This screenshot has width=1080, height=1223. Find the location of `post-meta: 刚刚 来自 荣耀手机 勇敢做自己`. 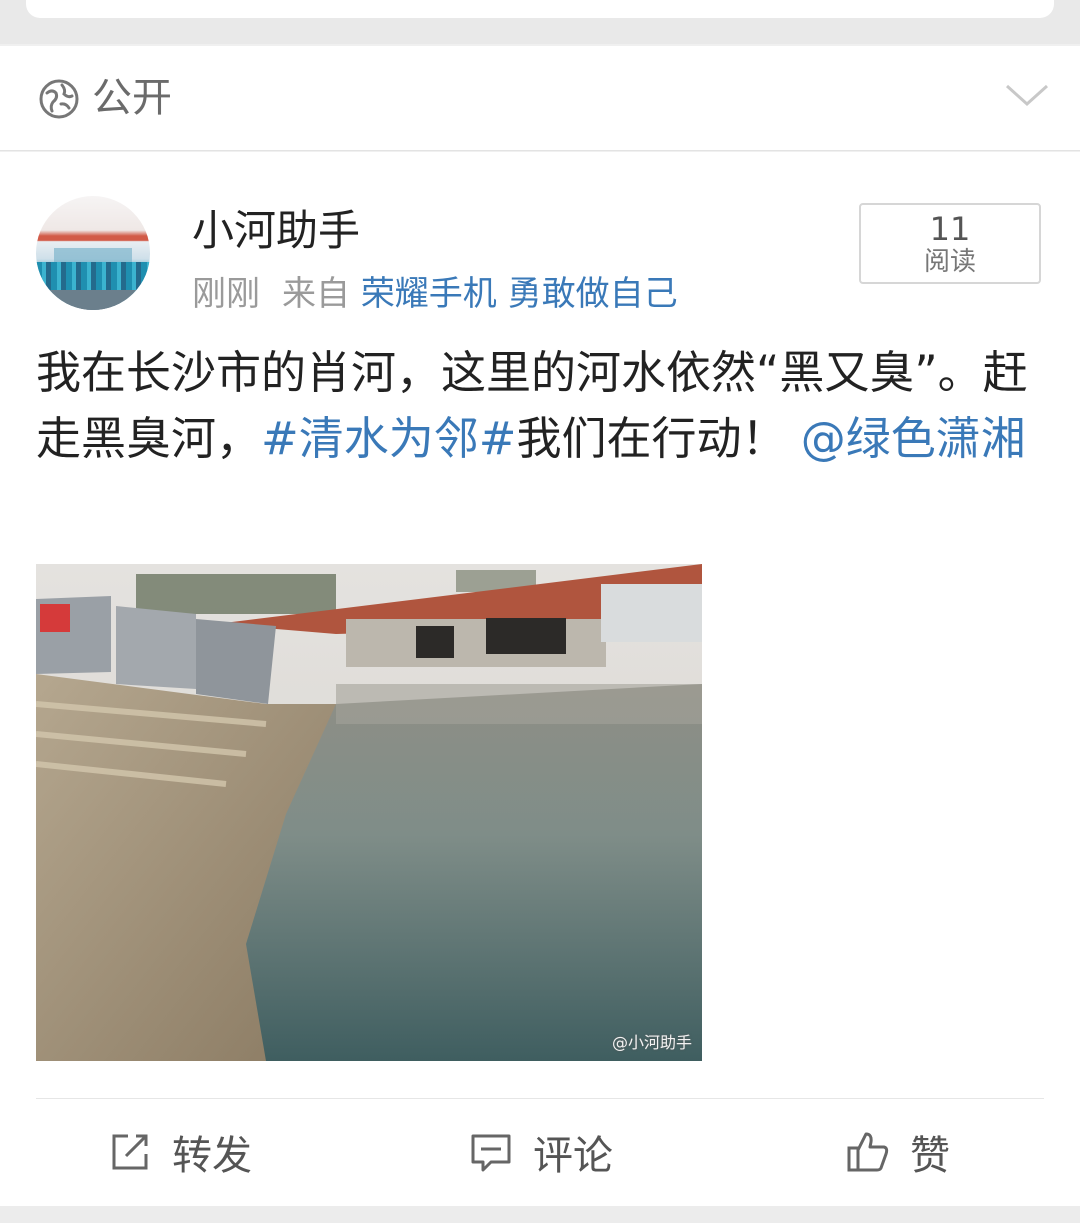

post-meta: 刚刚 来自 荣耀手机 勇敢做自己 is located at coordinates (435, 294).